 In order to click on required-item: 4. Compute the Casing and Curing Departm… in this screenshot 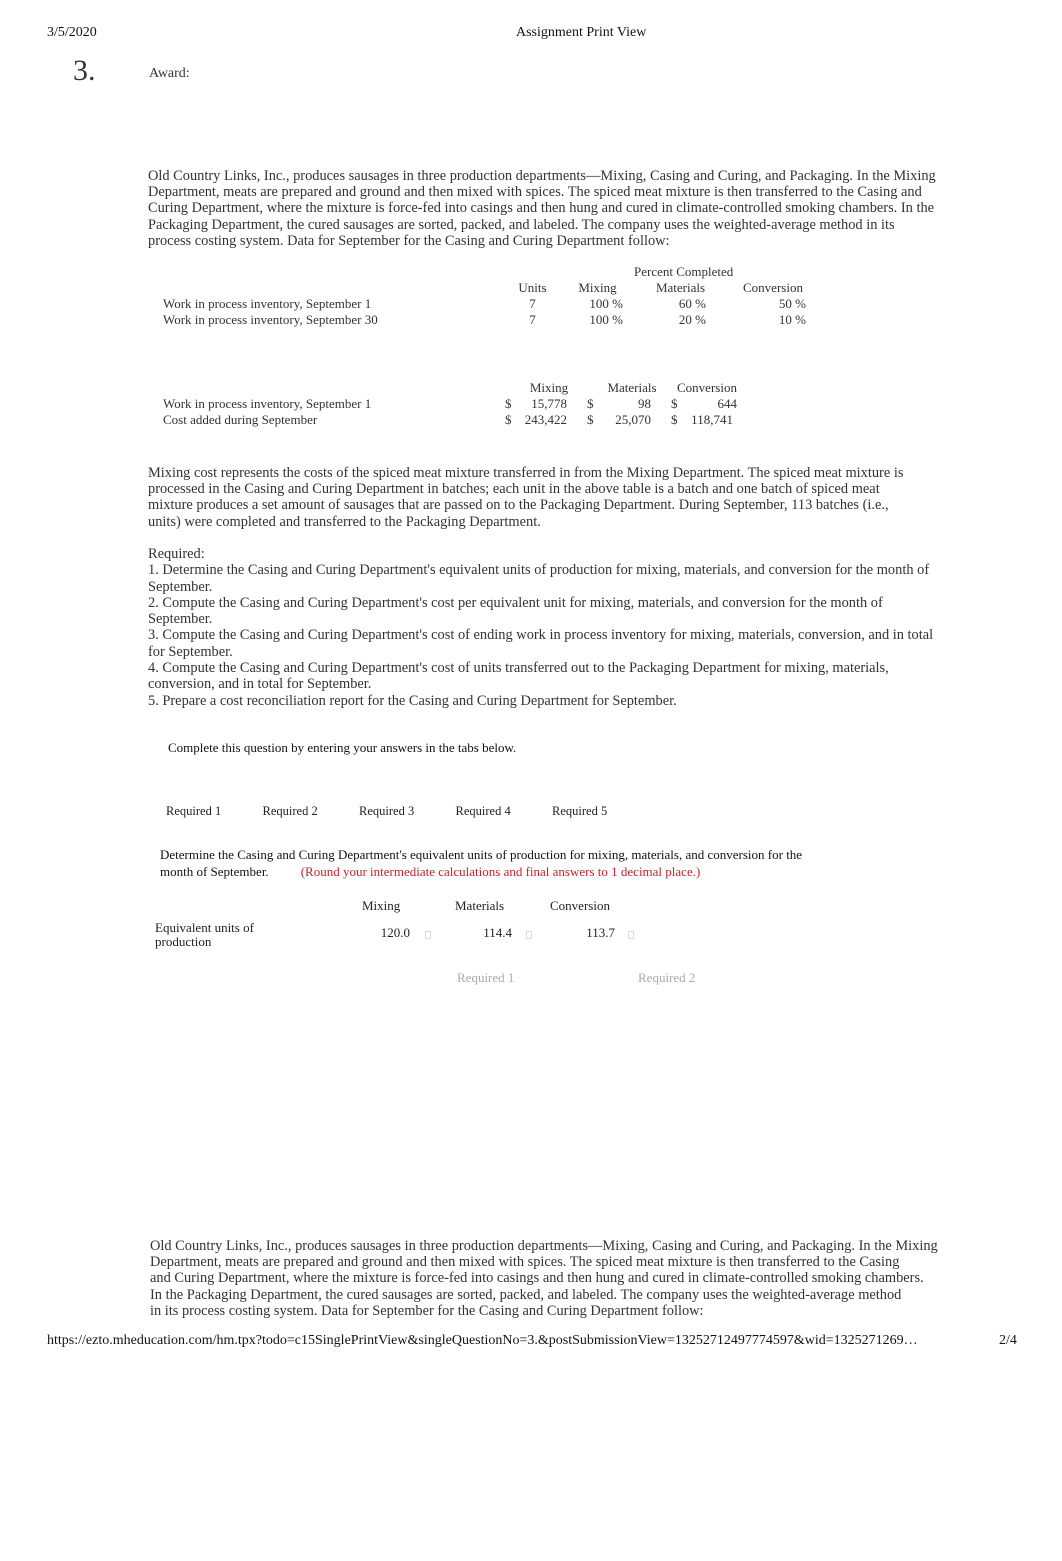, I will do `click(518, 668)`.